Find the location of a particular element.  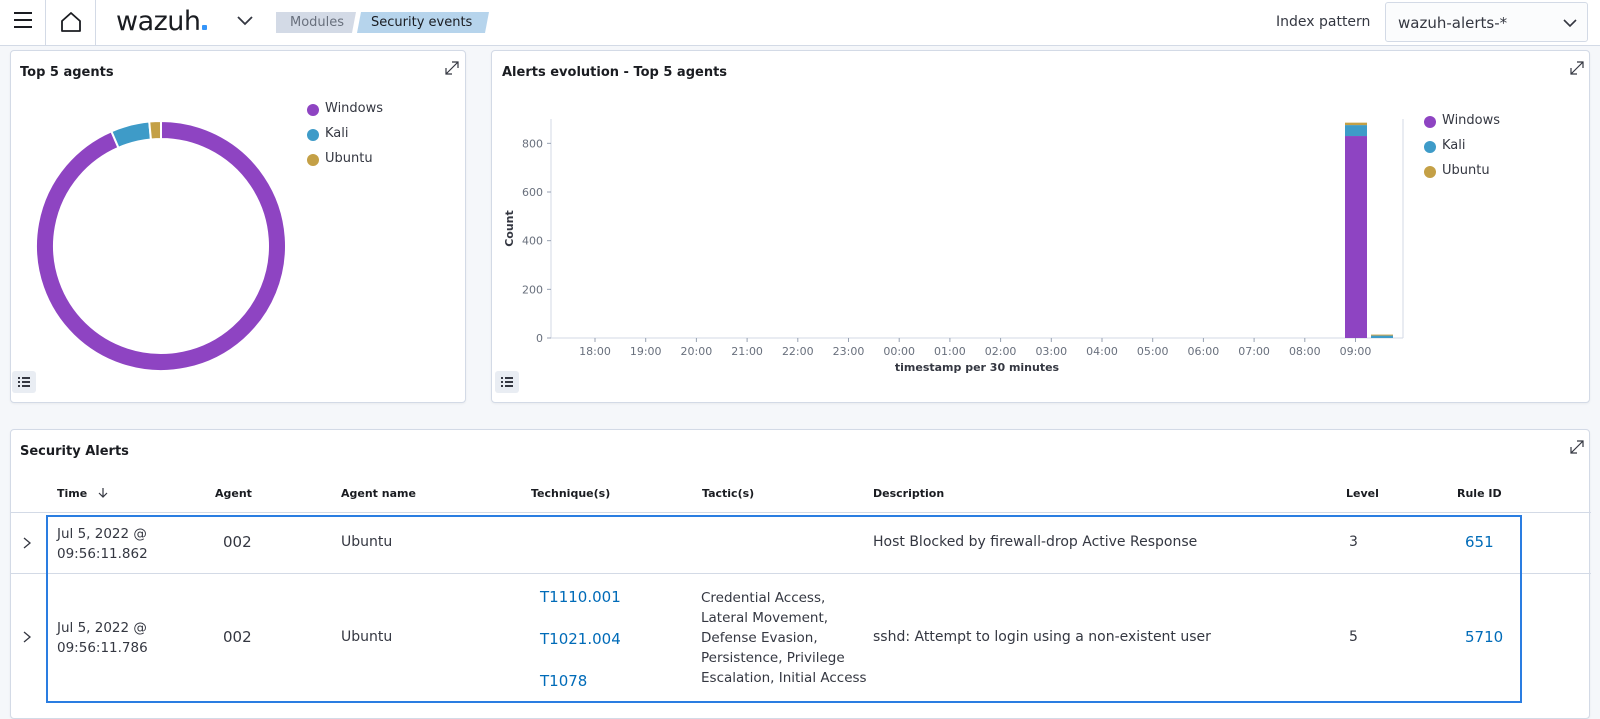

pie-legend: Windows Kali Ubuntu is located at coordinates (377, 141).